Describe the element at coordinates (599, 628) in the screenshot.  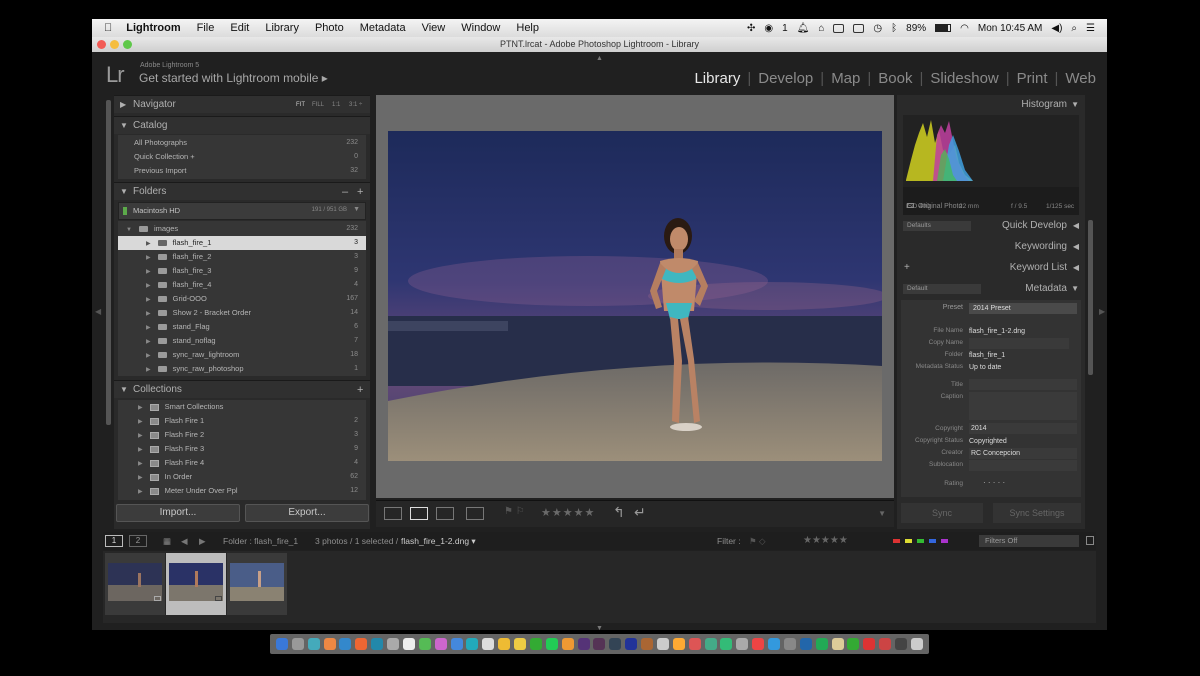
I see `bottom-panel-toggle-icon: ▼` at that location.